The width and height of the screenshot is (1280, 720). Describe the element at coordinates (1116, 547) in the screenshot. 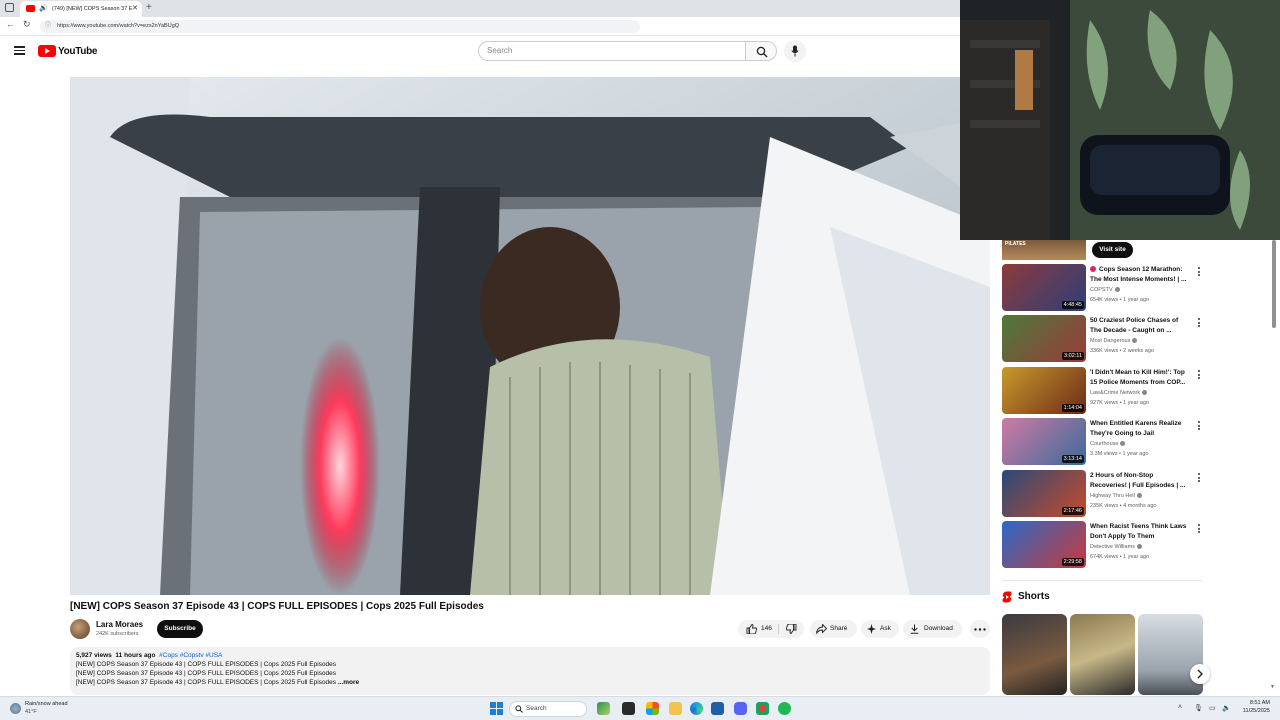

I see `recommendation-channel: Detective Williams` at that location.